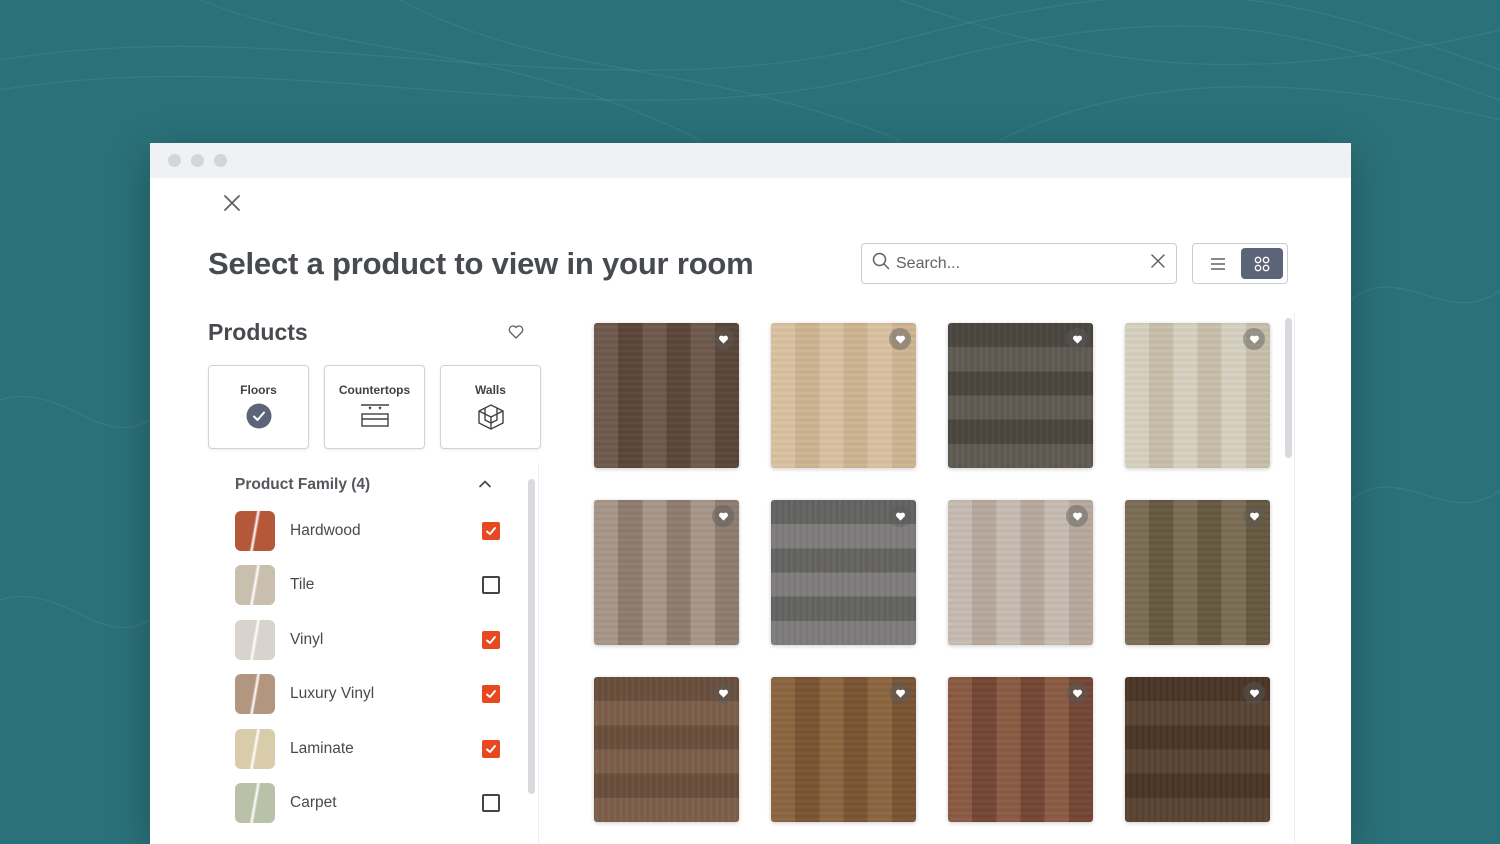 Image resolution: width=1500 pixels, height=844 pixels. What do you see at coordinates (1023, 263) in the screenshot?
I see `search-input` at bounding box center [1023, 263].